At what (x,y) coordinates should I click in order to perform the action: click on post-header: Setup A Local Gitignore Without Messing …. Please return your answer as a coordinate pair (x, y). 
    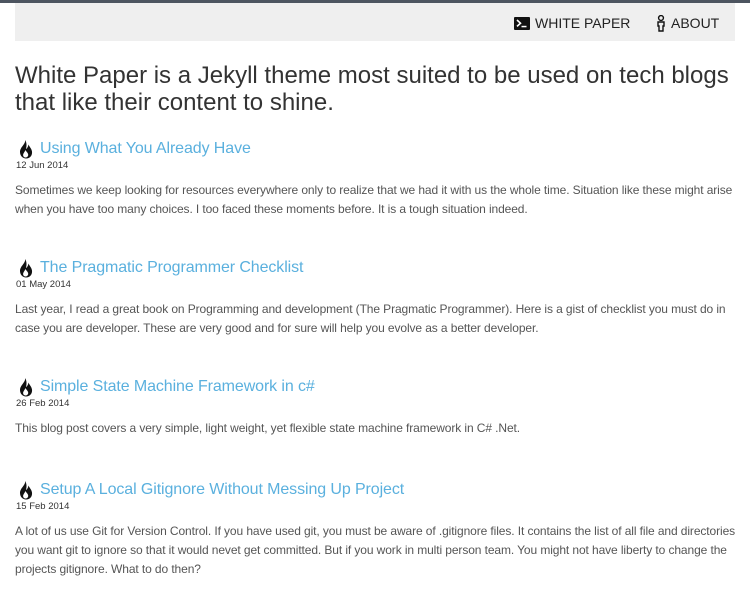
    Looking at the image, I should click on (377, 490).